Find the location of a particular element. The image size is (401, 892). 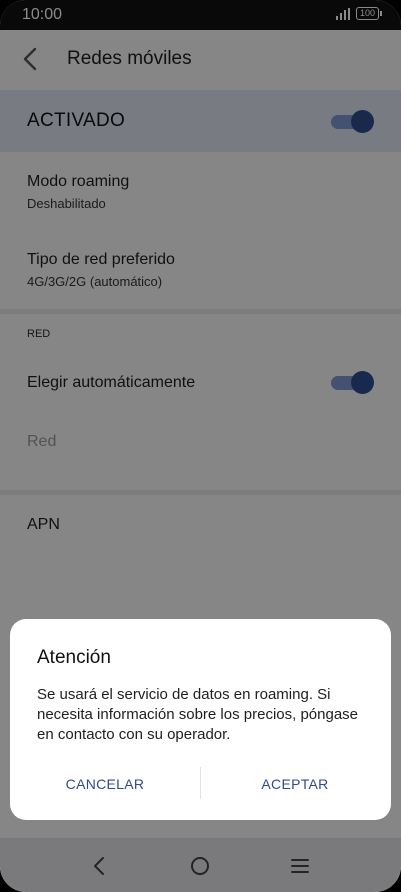

dialog-title: Atención is located at coordinates (74, 657).